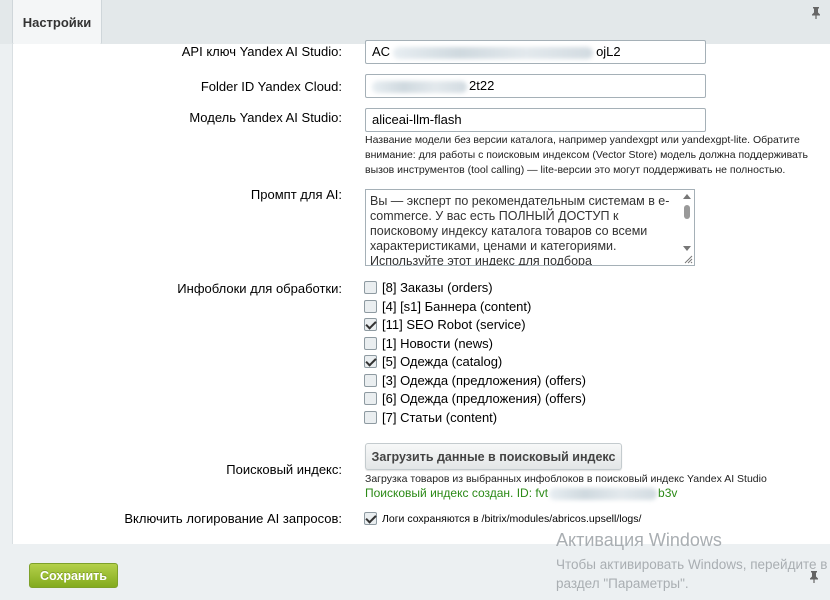 The image size is (830, 600). Describe the element at coordinates (381, 51) in the screenshot. I see `api-key-value-start: AC` at that location.